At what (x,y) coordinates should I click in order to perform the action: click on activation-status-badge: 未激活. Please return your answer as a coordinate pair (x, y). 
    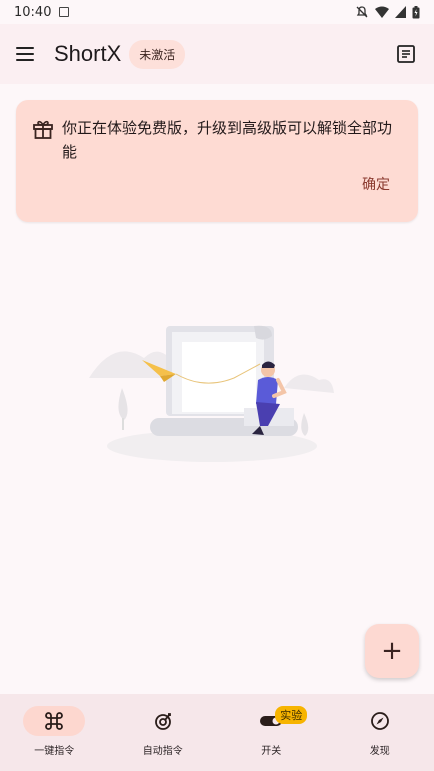
    Looking at the image, I should click on (157, 54).